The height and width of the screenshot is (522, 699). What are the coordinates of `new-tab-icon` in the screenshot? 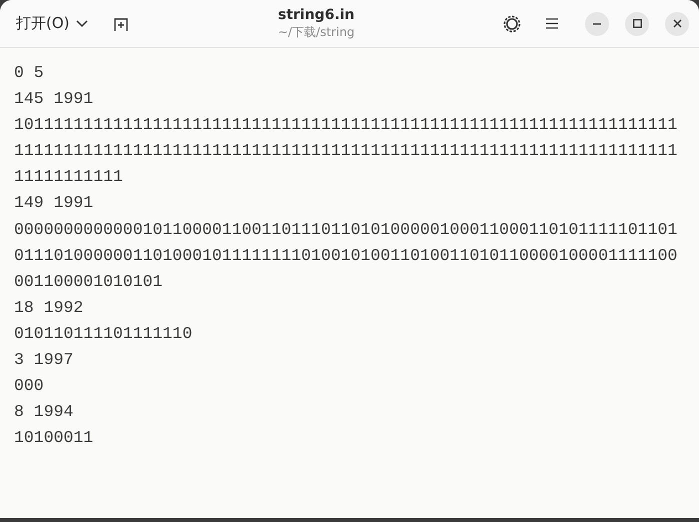 It's located at (120, 24).